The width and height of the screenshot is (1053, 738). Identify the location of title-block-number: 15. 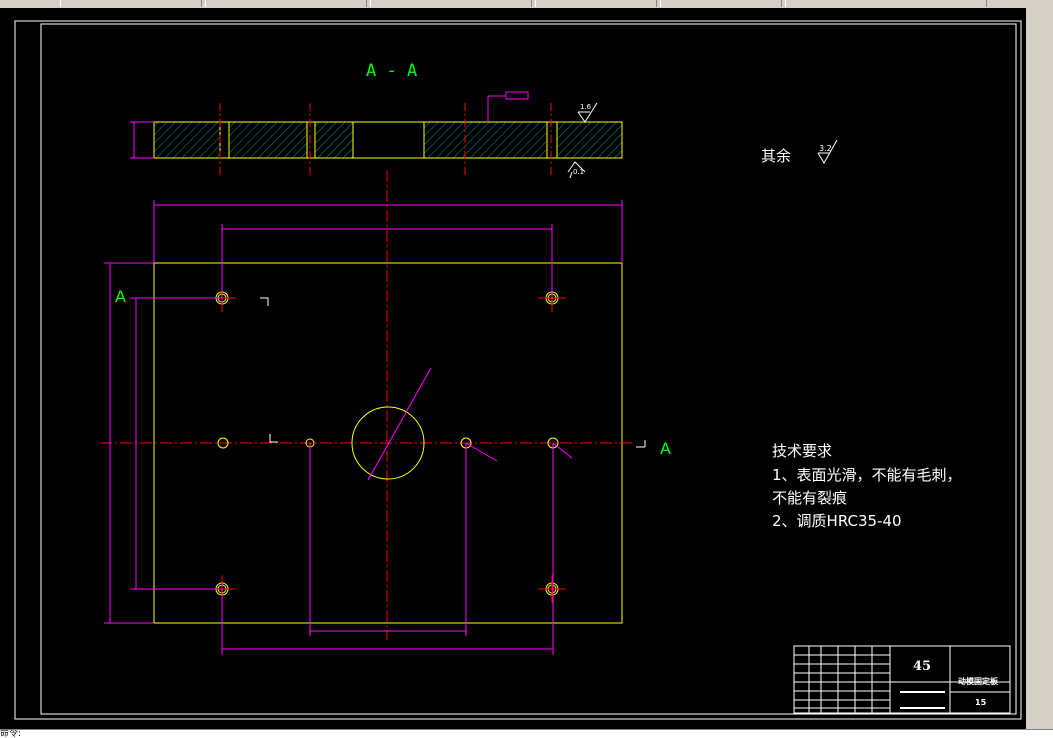
(981, 702).